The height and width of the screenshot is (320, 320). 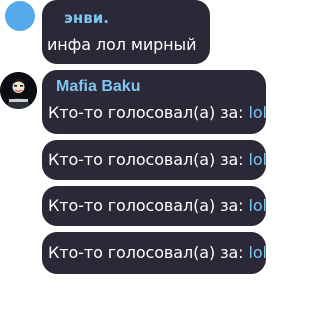 I want to click on sender-name: энви., so click(x=86, y=18).